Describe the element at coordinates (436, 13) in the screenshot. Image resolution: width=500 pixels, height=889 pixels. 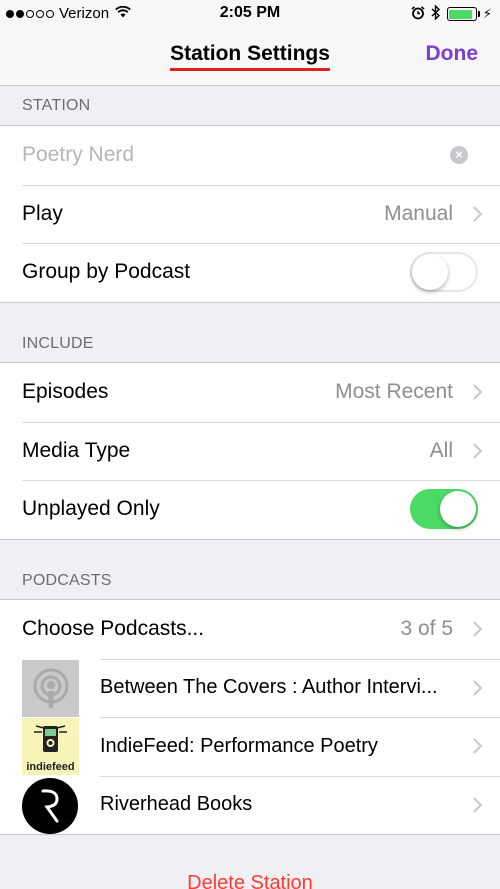
I see `bluetooth-icon` at that location.